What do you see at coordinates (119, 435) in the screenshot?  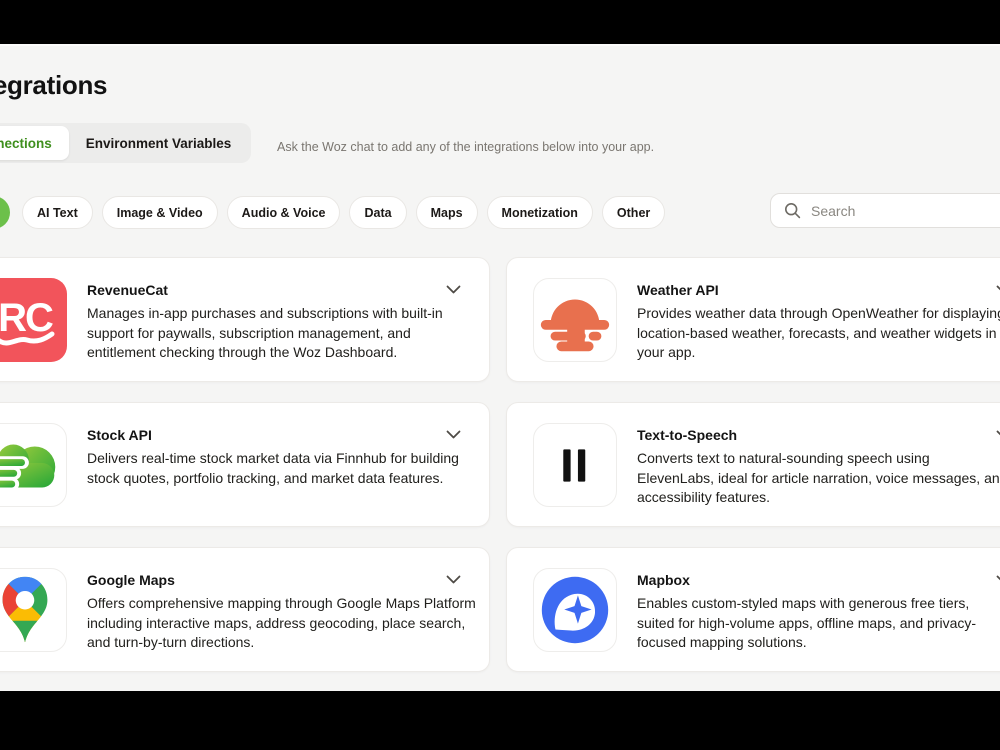 I see `card-title: Stock API` at bounding box center [119, 435].